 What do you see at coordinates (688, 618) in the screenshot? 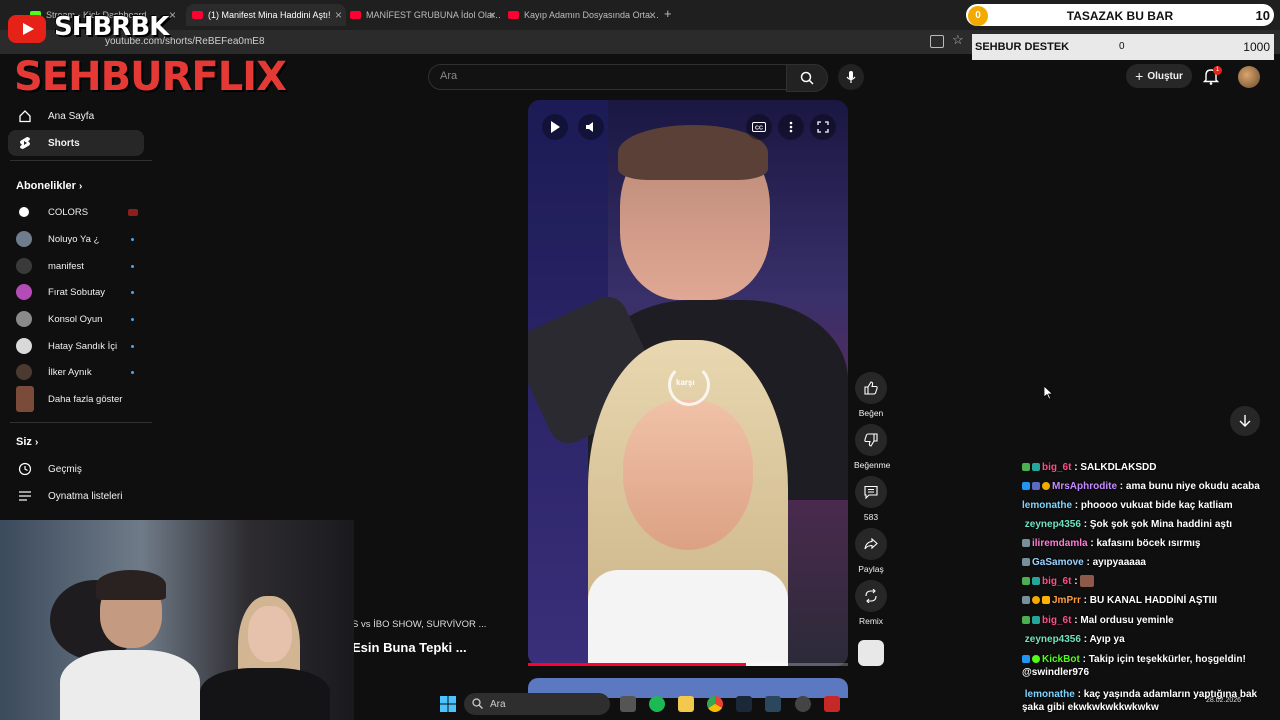
I see `video-overlay-shirt` at bounding box center [688, 618].